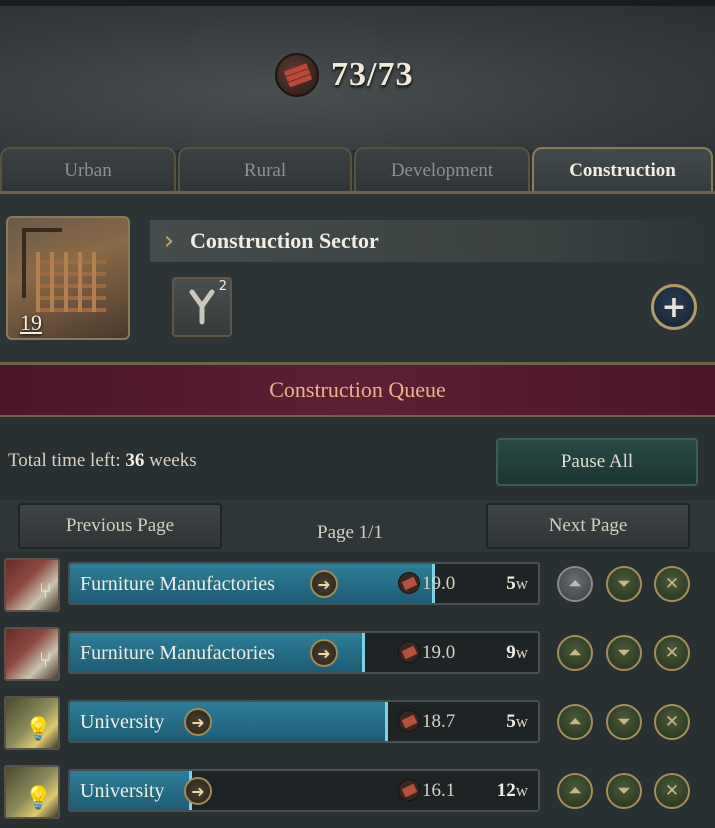 This screenshot has width=715, height=828. What do you see at coordinates (222, 286) in the screenshot?
I see `method-count: 2` at bounding box center [222, 286].